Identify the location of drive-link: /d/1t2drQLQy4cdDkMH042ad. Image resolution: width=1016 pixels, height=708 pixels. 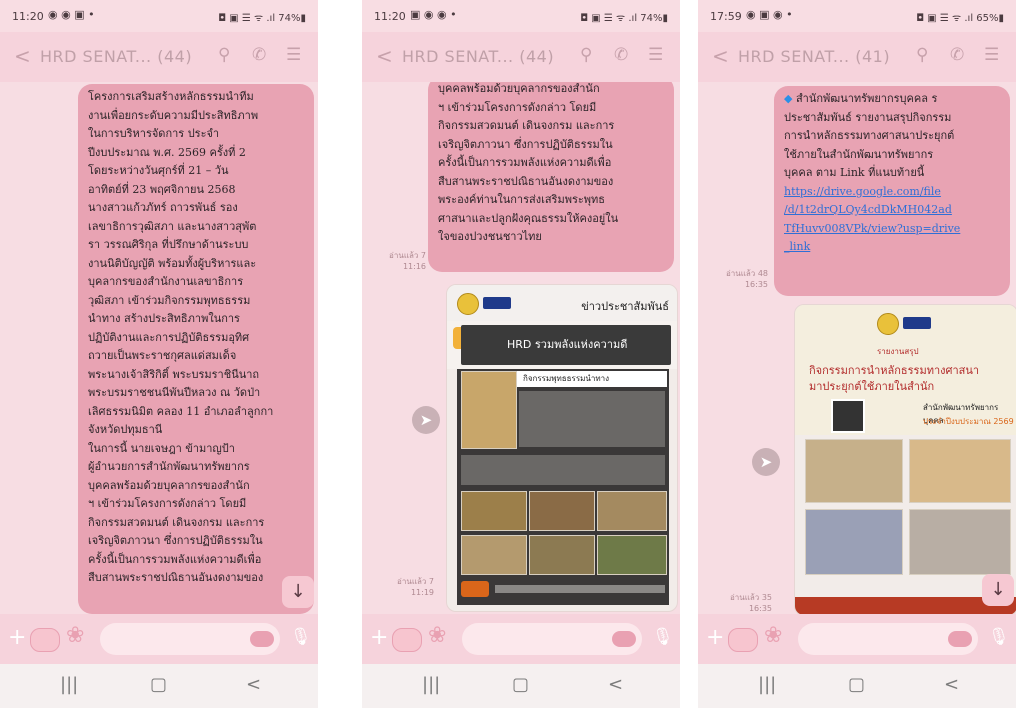
(892, 210).